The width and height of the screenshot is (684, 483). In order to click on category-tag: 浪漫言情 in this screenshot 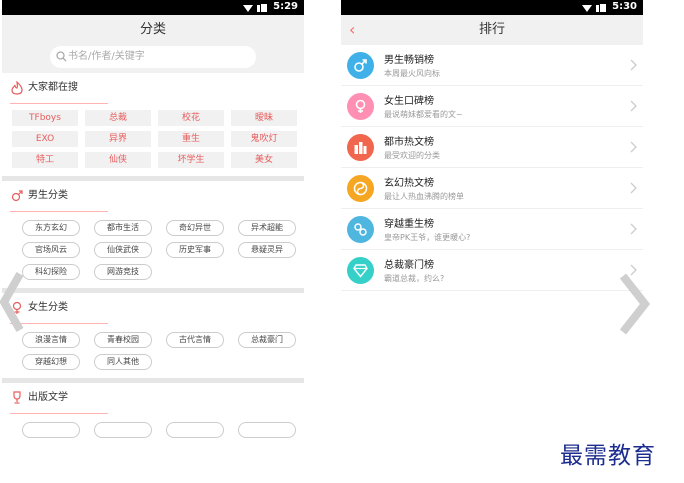, I will do `click(51, 340)`.